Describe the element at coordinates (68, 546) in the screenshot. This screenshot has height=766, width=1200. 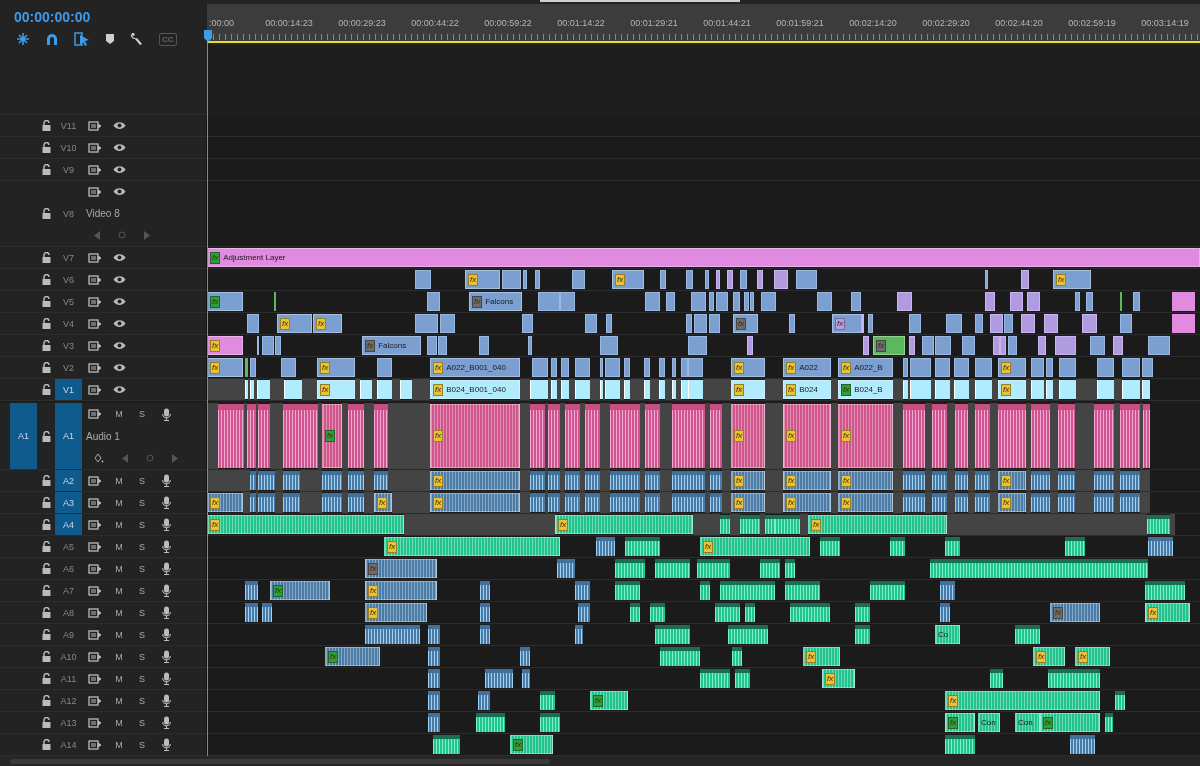
I see `track-target: A5` at that location.